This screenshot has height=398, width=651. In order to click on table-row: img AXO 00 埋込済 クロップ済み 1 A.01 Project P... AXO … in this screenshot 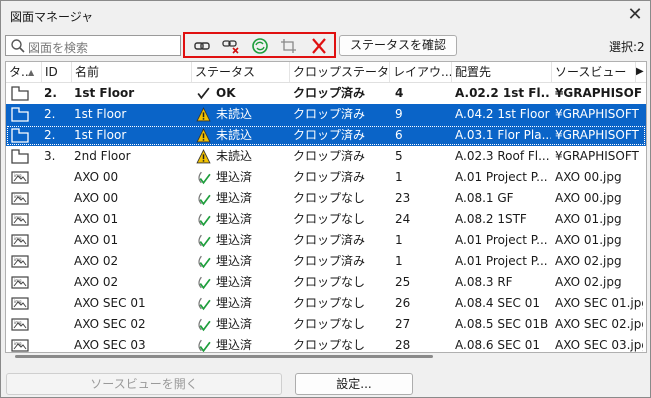, I will do `click(326, 177)`.